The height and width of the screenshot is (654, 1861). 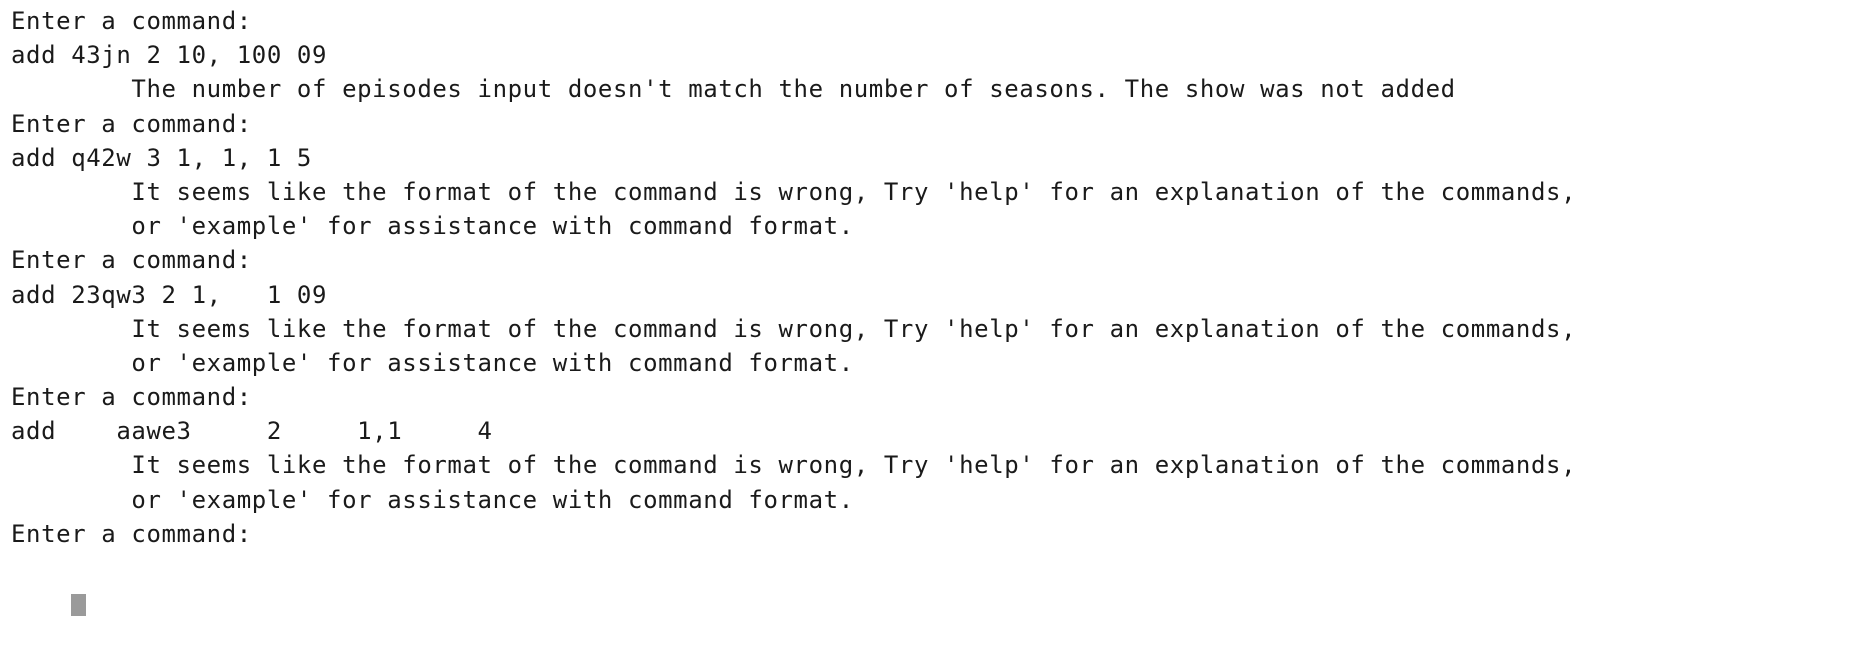 What do you see at coordinates (169, 294) in the screenshot?
I see `command-input-line: add 23qw3 2 1, 1 09` at bounding box center [169, 294].